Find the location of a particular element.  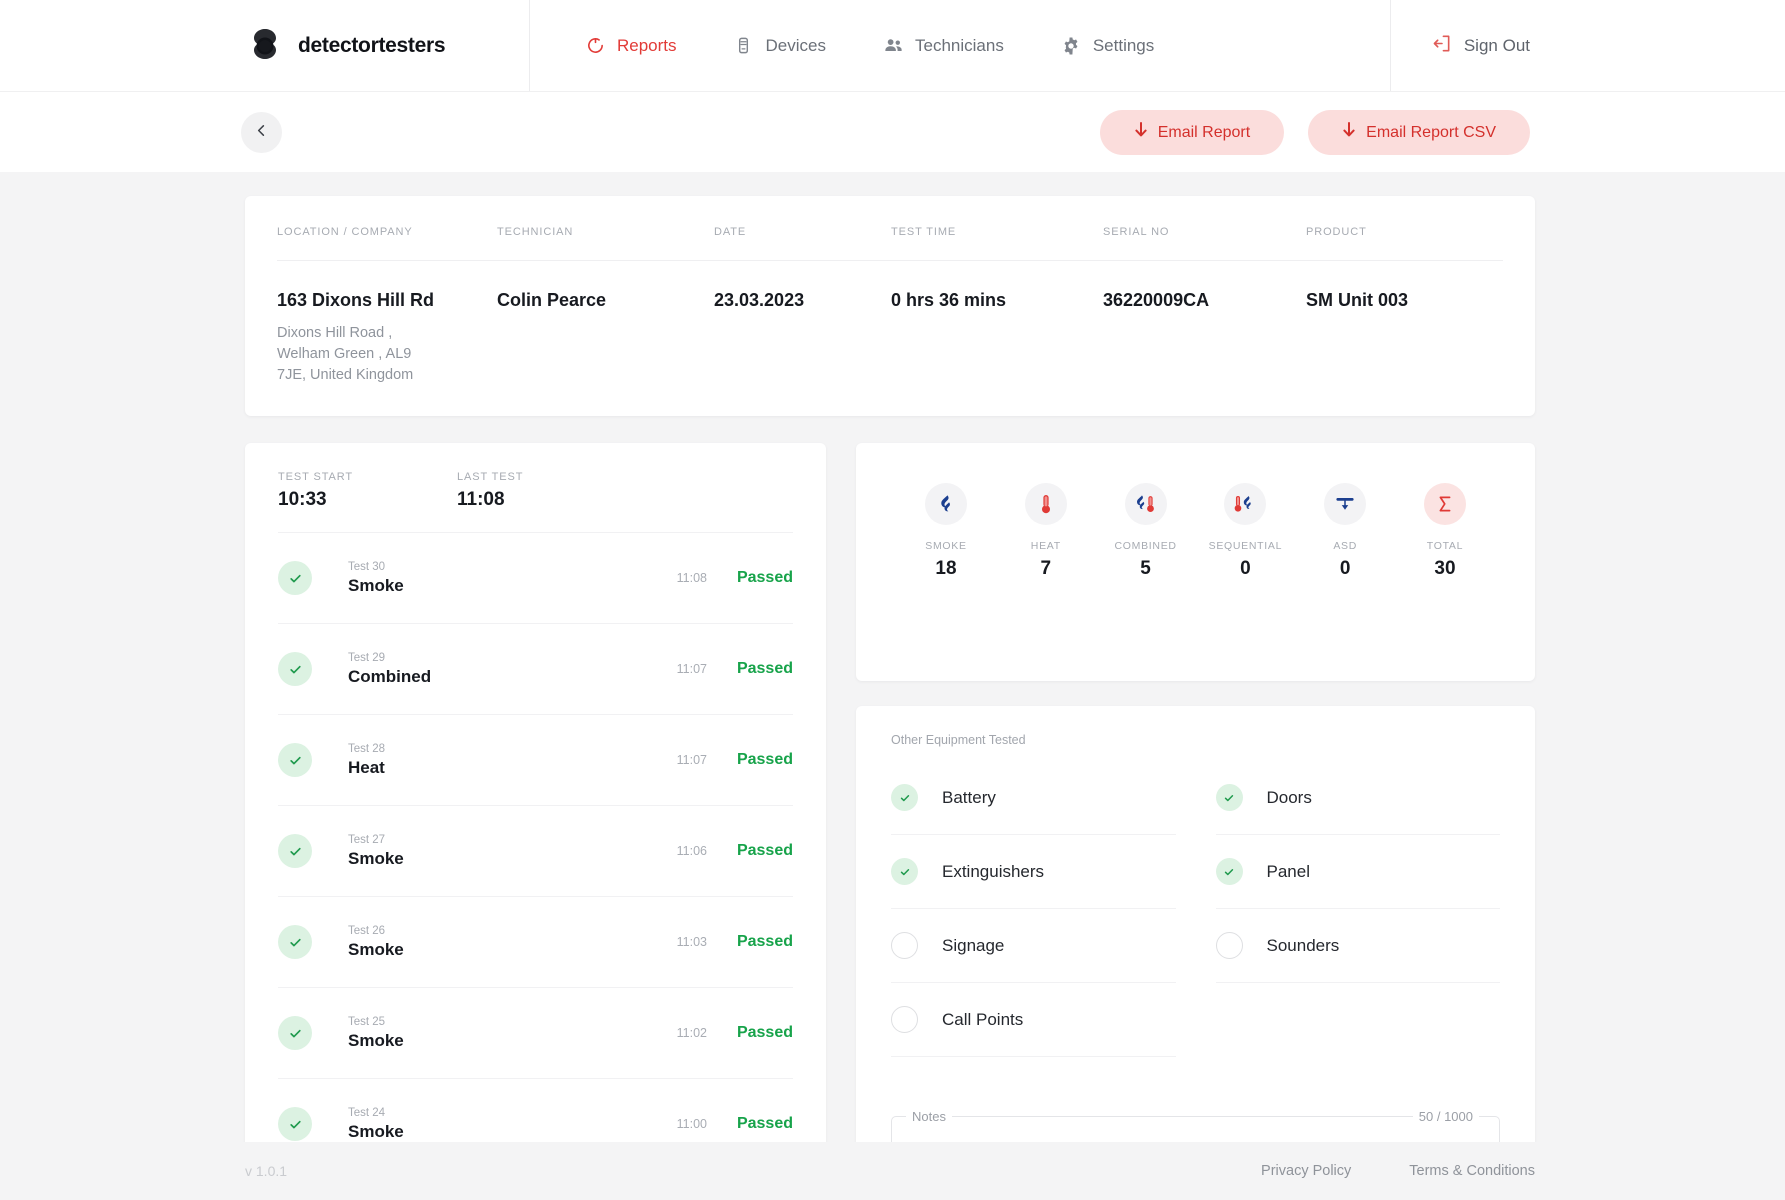

stat-heat-value: 7 is located at coordinates (1046, 568).